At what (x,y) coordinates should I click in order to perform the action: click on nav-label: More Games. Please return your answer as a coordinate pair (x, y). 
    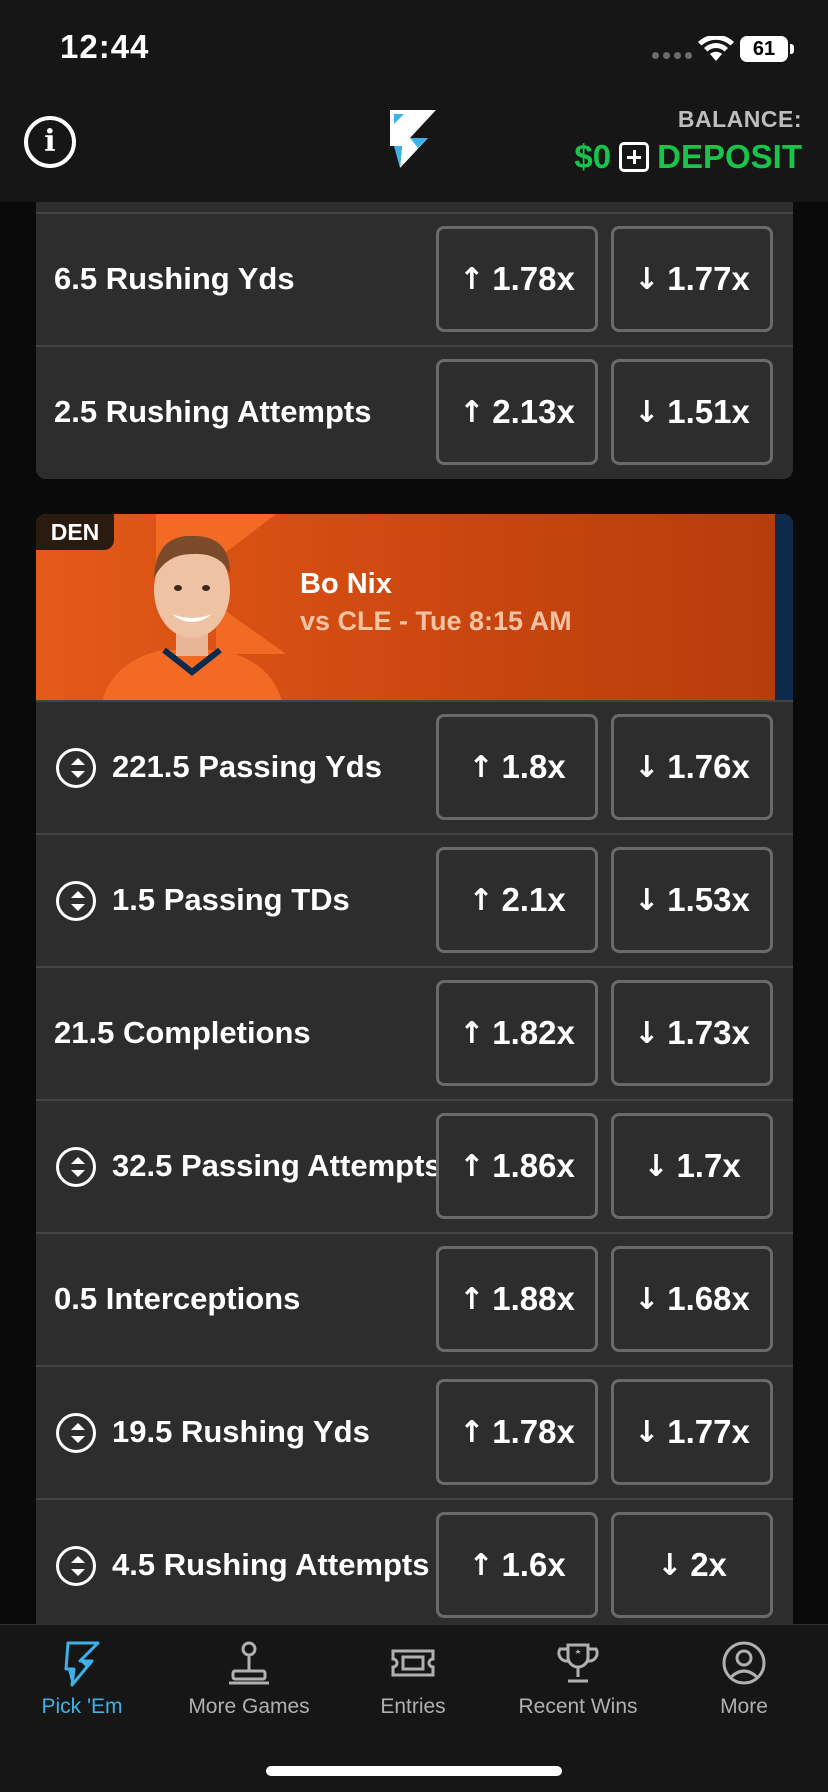
    Looking at the image, I should click on (249, 1706).